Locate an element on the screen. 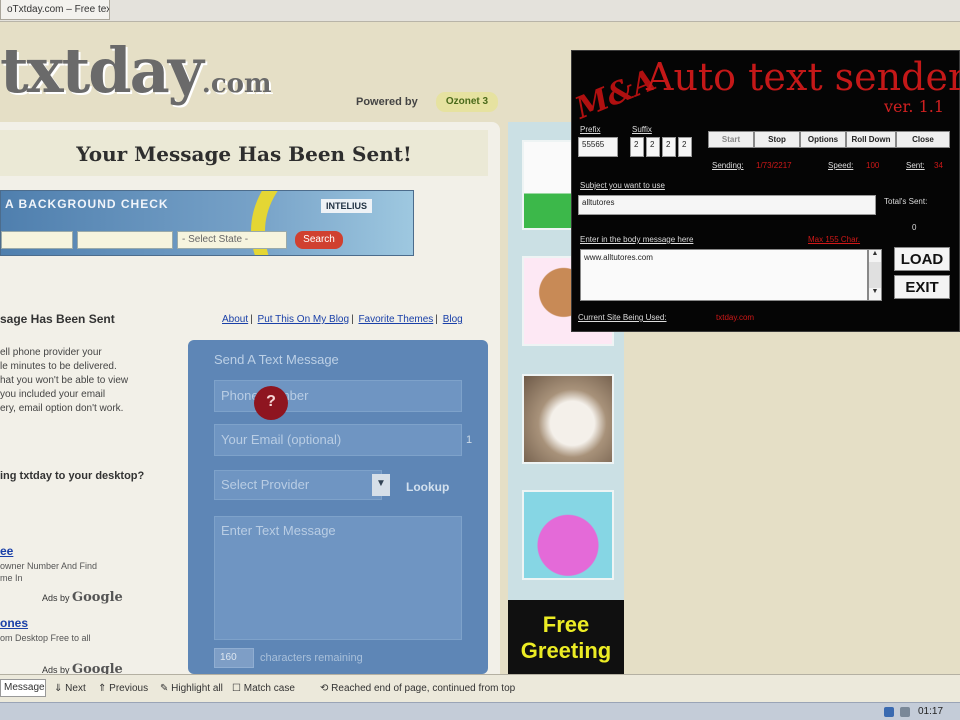 This screenshot has height=720, width=960. greeting-line: Greeting is located at coordinates (566, 650).